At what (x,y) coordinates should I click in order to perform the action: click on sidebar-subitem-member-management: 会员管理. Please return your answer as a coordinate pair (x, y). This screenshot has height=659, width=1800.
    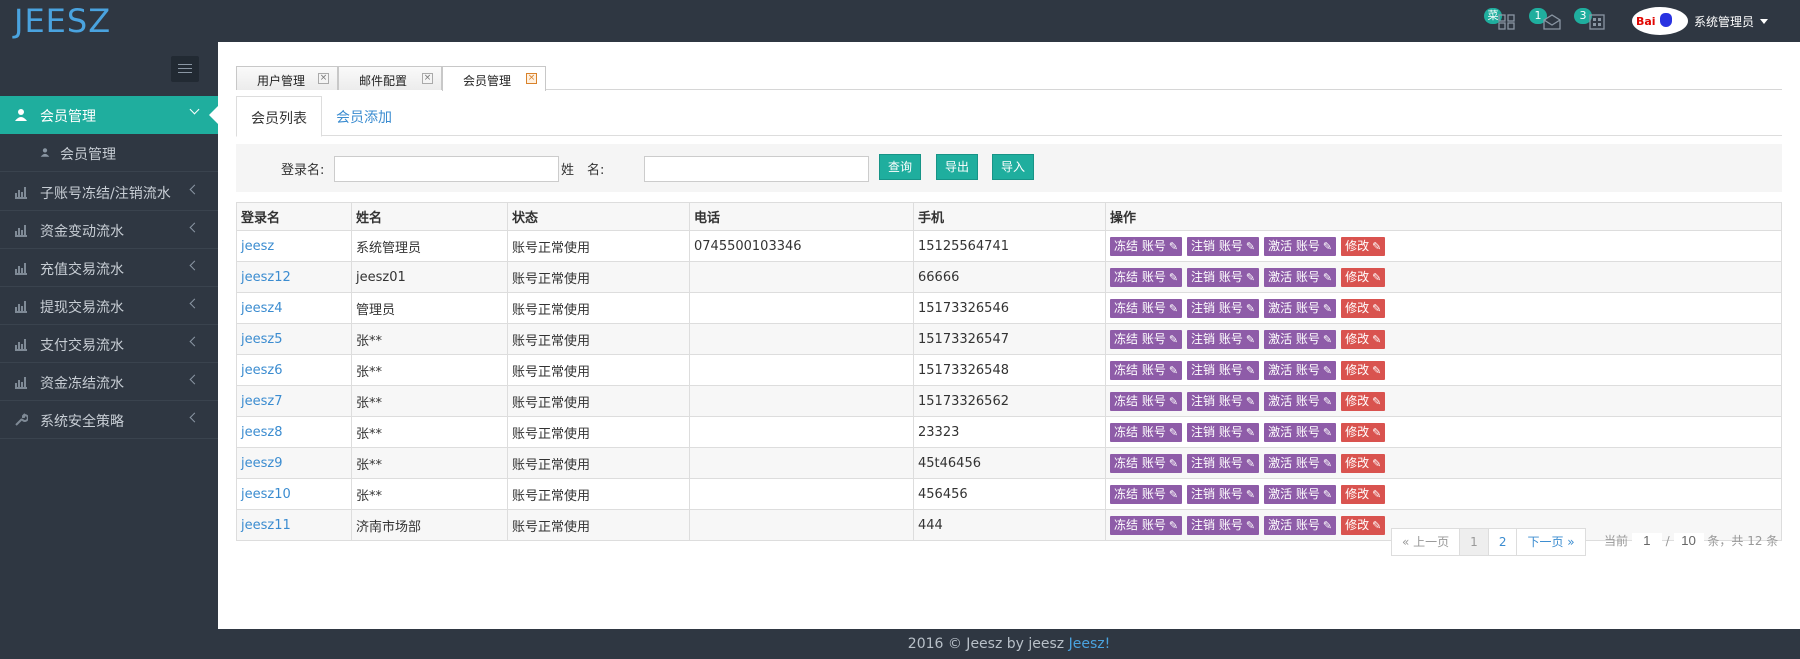
    Looking at the image, I should click on (109, 153).